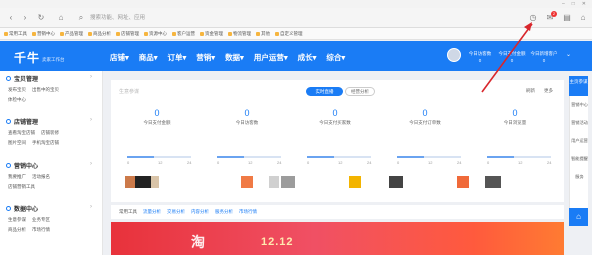 The image size is (592, 255). Describe the element at coordinates (200, 212) in the screenshot. I see `subtab: 内容分析` at that location.